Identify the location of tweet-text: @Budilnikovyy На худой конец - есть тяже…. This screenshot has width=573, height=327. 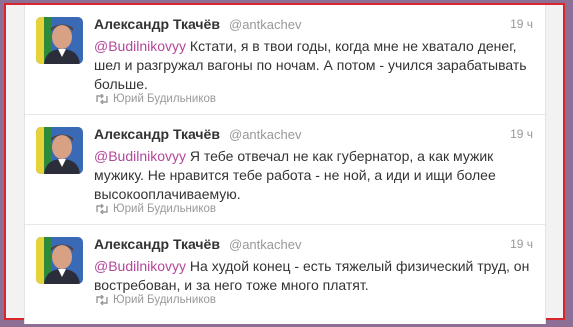
(316, 276).